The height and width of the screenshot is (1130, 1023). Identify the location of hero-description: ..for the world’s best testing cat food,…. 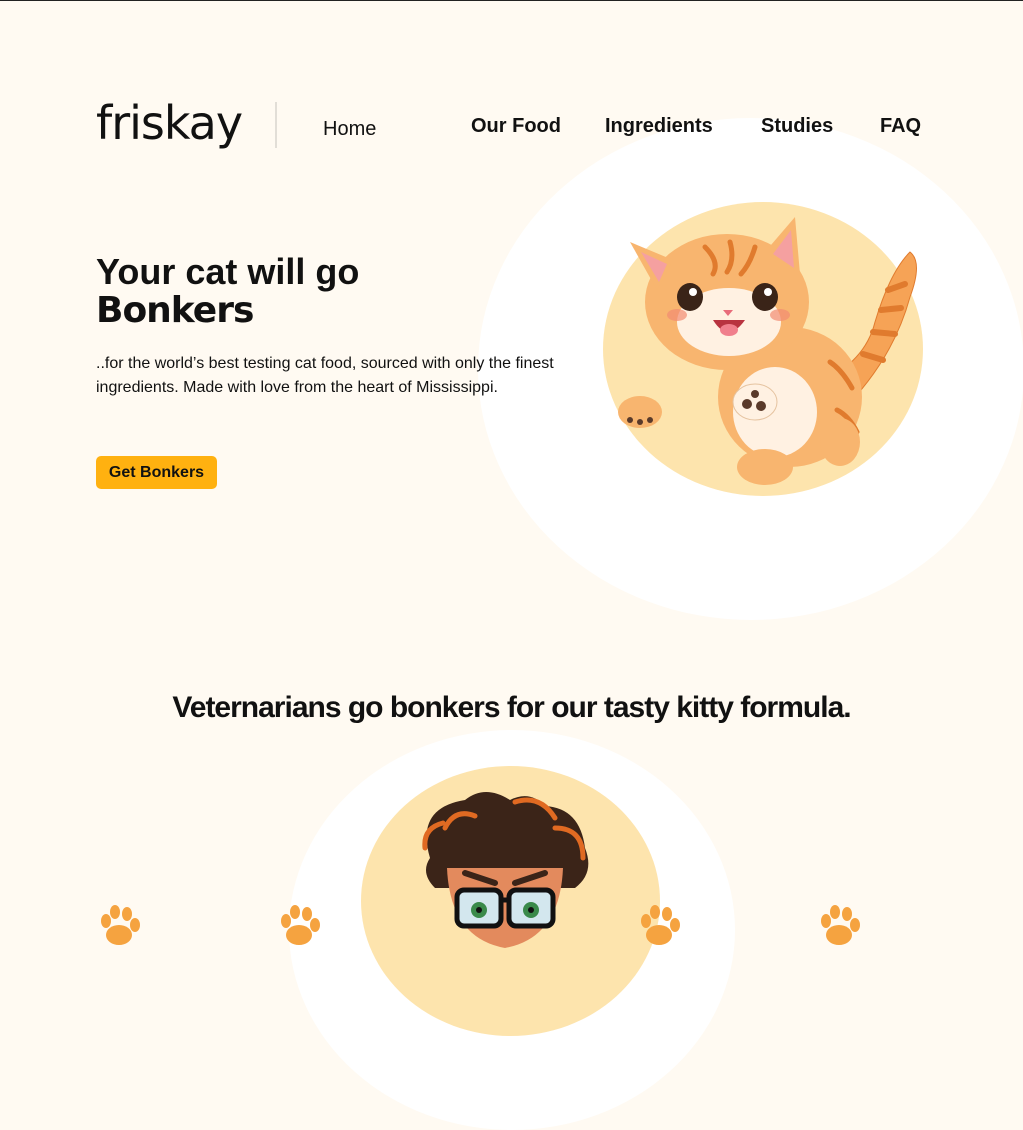
(325, 375).